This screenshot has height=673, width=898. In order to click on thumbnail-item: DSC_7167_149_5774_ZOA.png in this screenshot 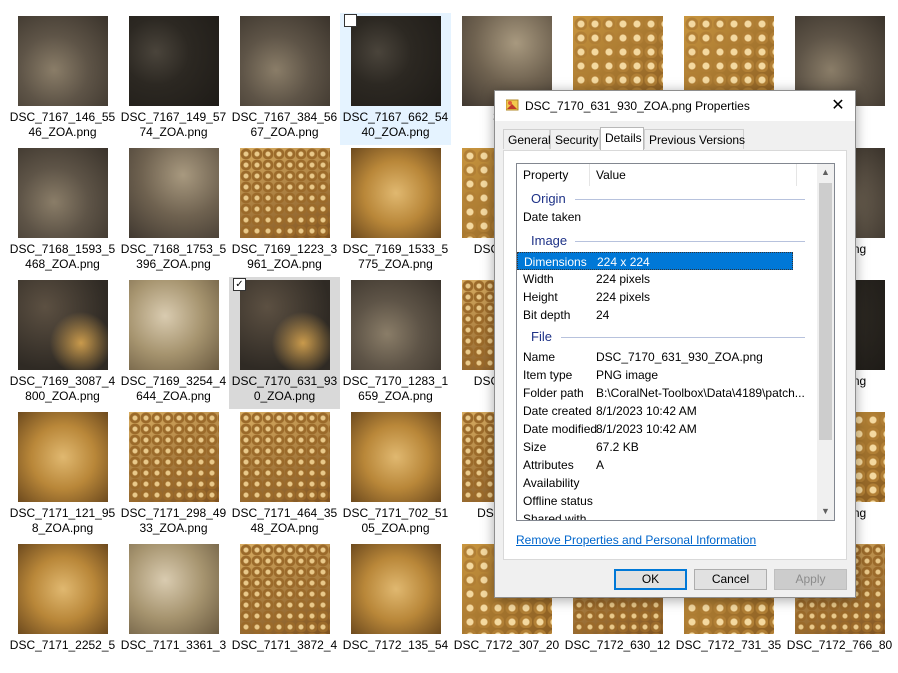, I will do `click(173, 79)`.